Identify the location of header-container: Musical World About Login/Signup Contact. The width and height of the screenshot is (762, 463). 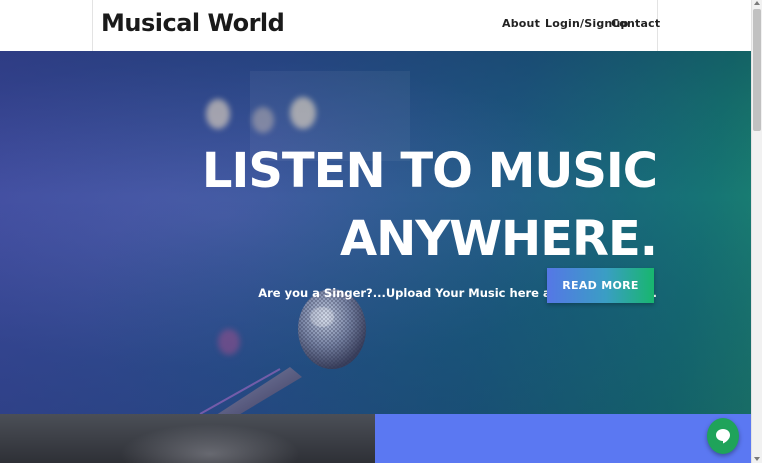
(376, 25).